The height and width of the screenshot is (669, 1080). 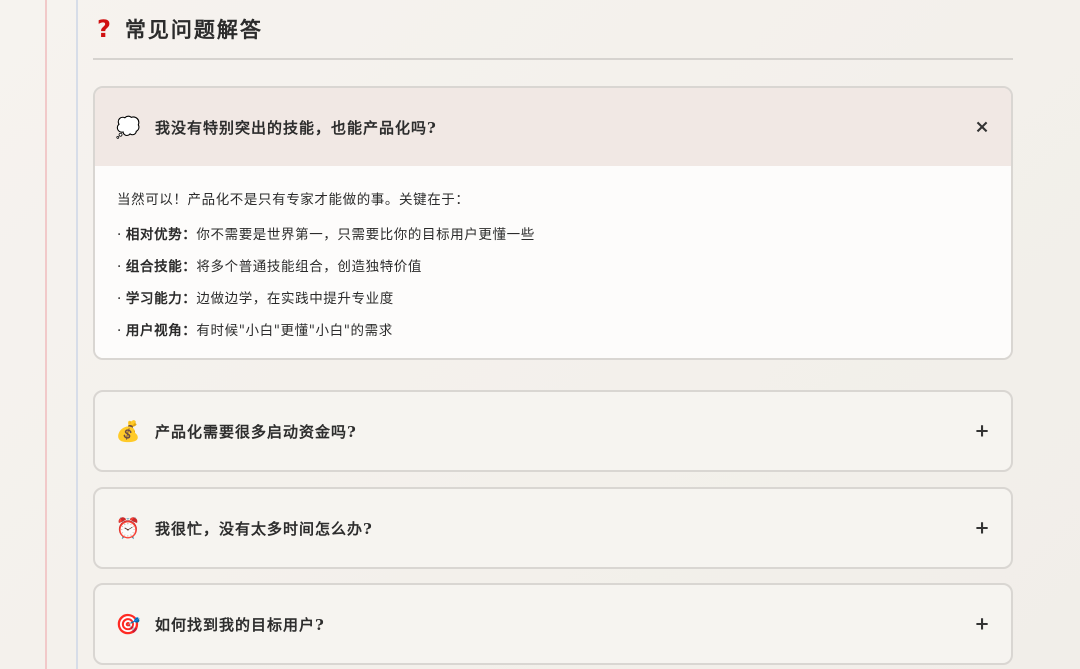 I want to click on collapse-toggle-icon: ×, so click(x=982, y=127).